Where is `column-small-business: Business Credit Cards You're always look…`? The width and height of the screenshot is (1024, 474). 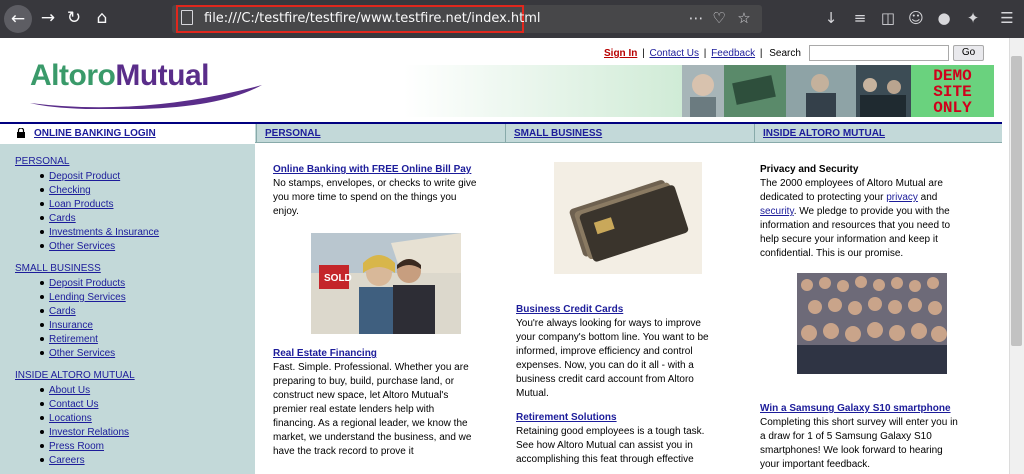
column-small-business: Business Credit Cards You're always look… is located at coordinates (631, 385).